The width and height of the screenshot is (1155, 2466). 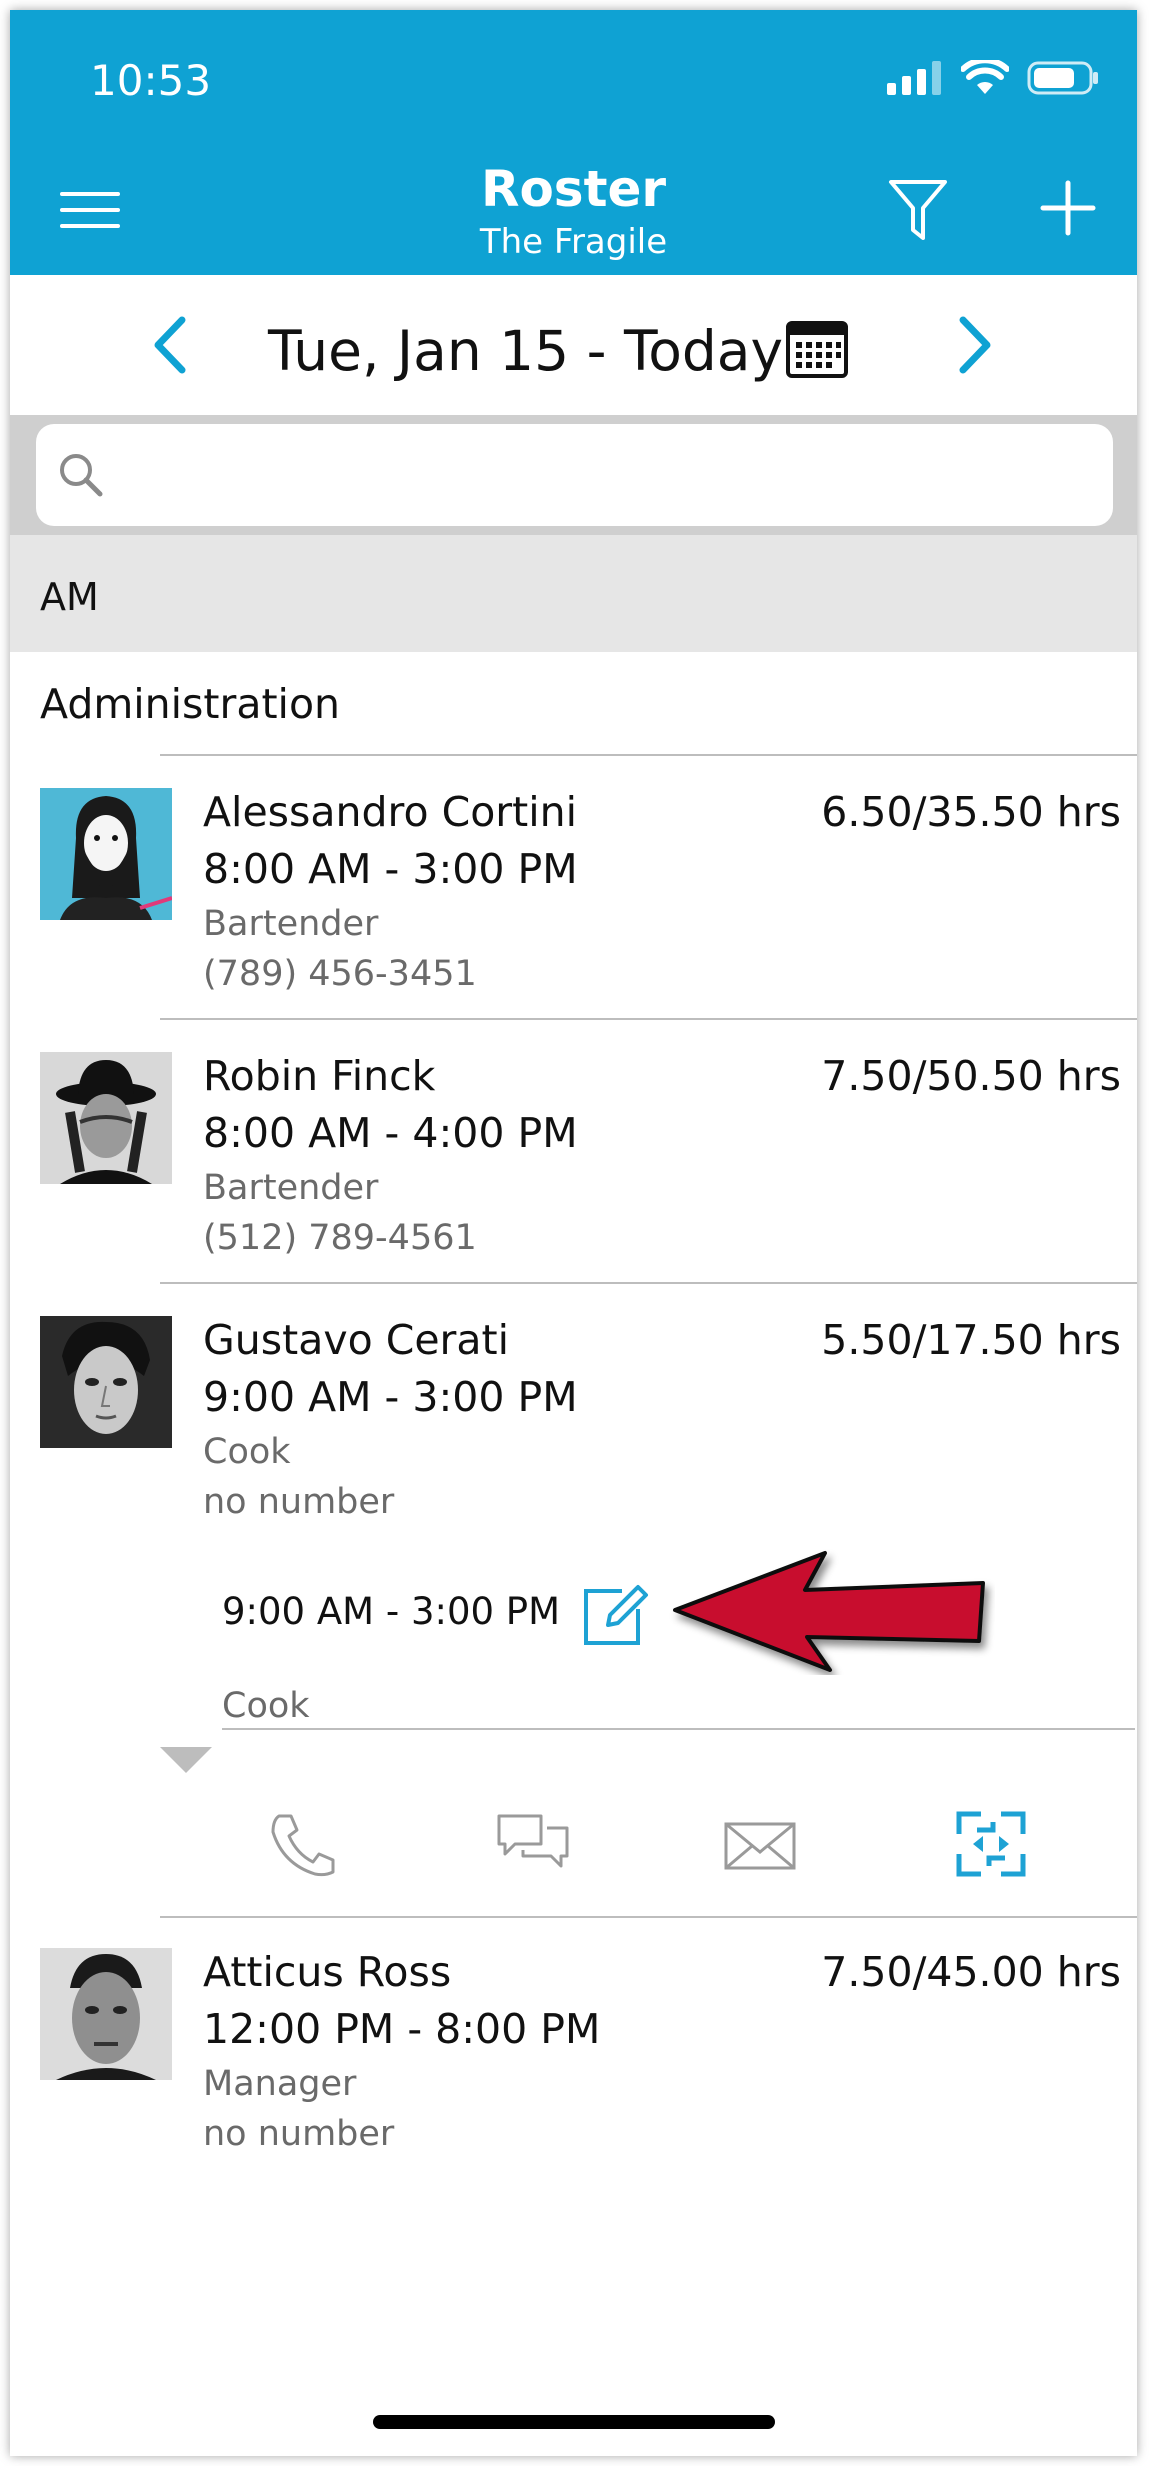 What do you see at coordinates (69, 597) in the screenshot?
I see `section-label: AM` at bounding box center [69, 597].